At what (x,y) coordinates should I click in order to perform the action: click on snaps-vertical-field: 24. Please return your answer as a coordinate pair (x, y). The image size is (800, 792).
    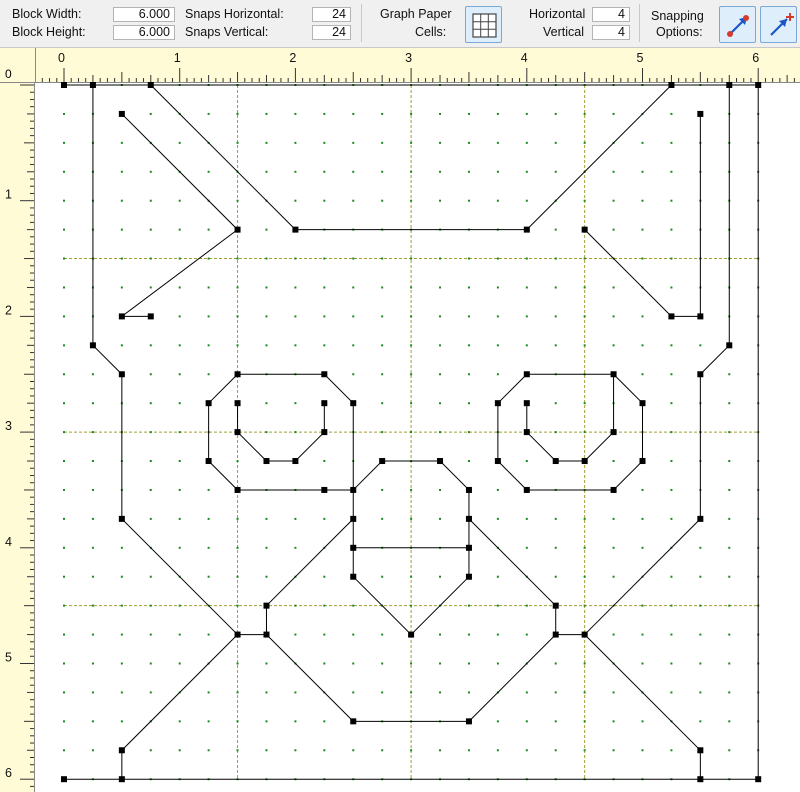
    Looking at the image, I should click on (331, 32).